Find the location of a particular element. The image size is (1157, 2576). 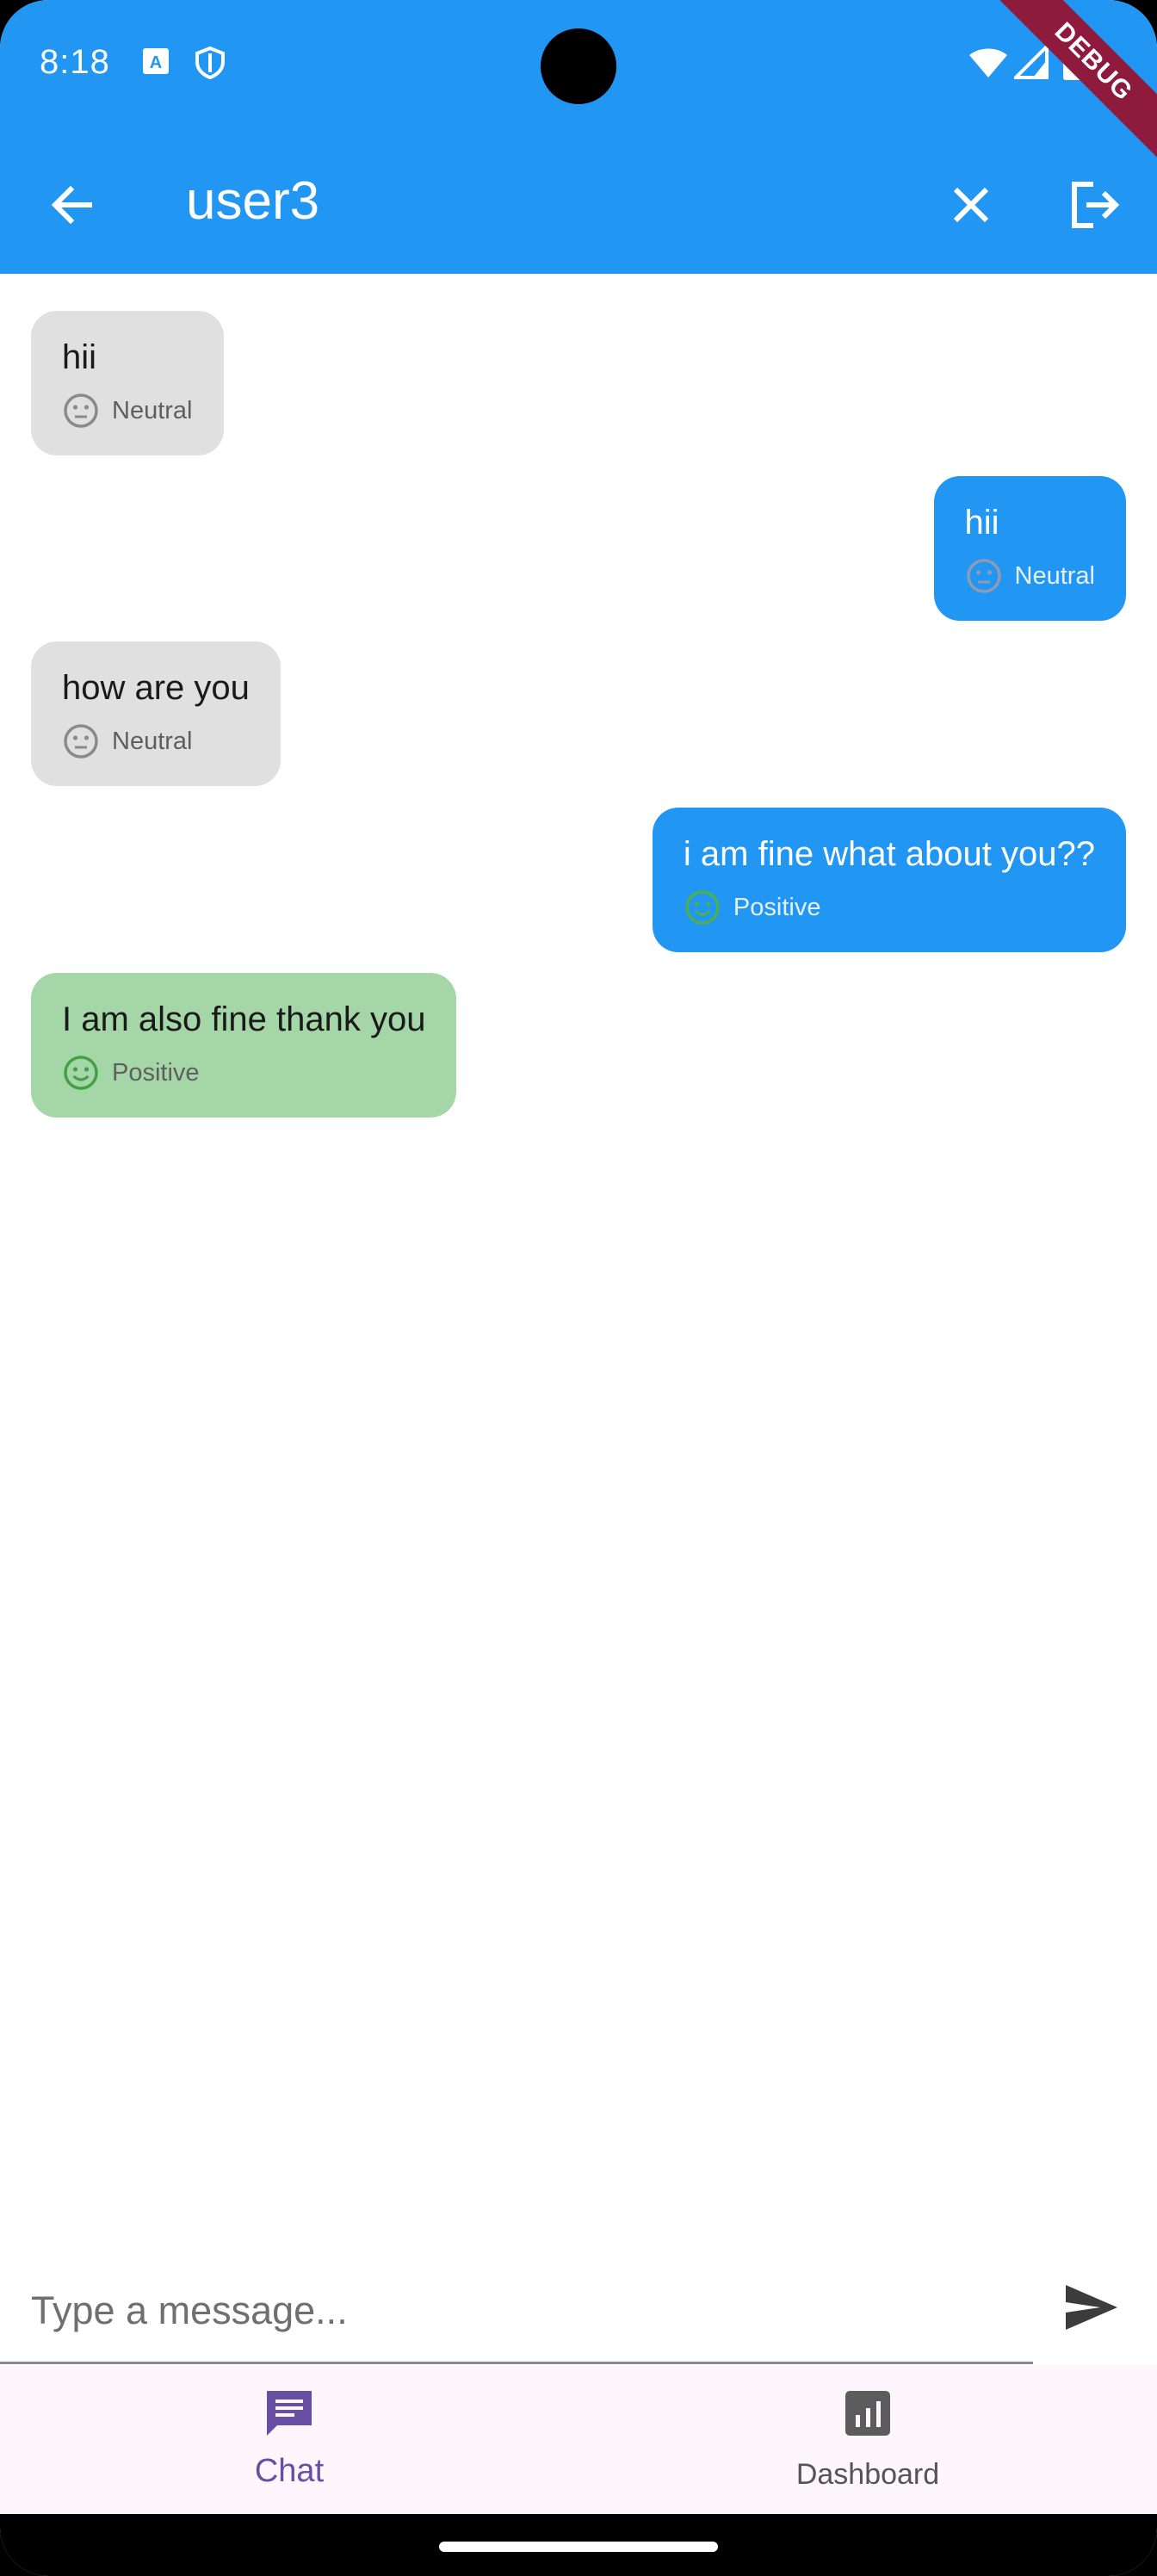

message-text: i am fine what about you?? is located at coordinates (889, 854).